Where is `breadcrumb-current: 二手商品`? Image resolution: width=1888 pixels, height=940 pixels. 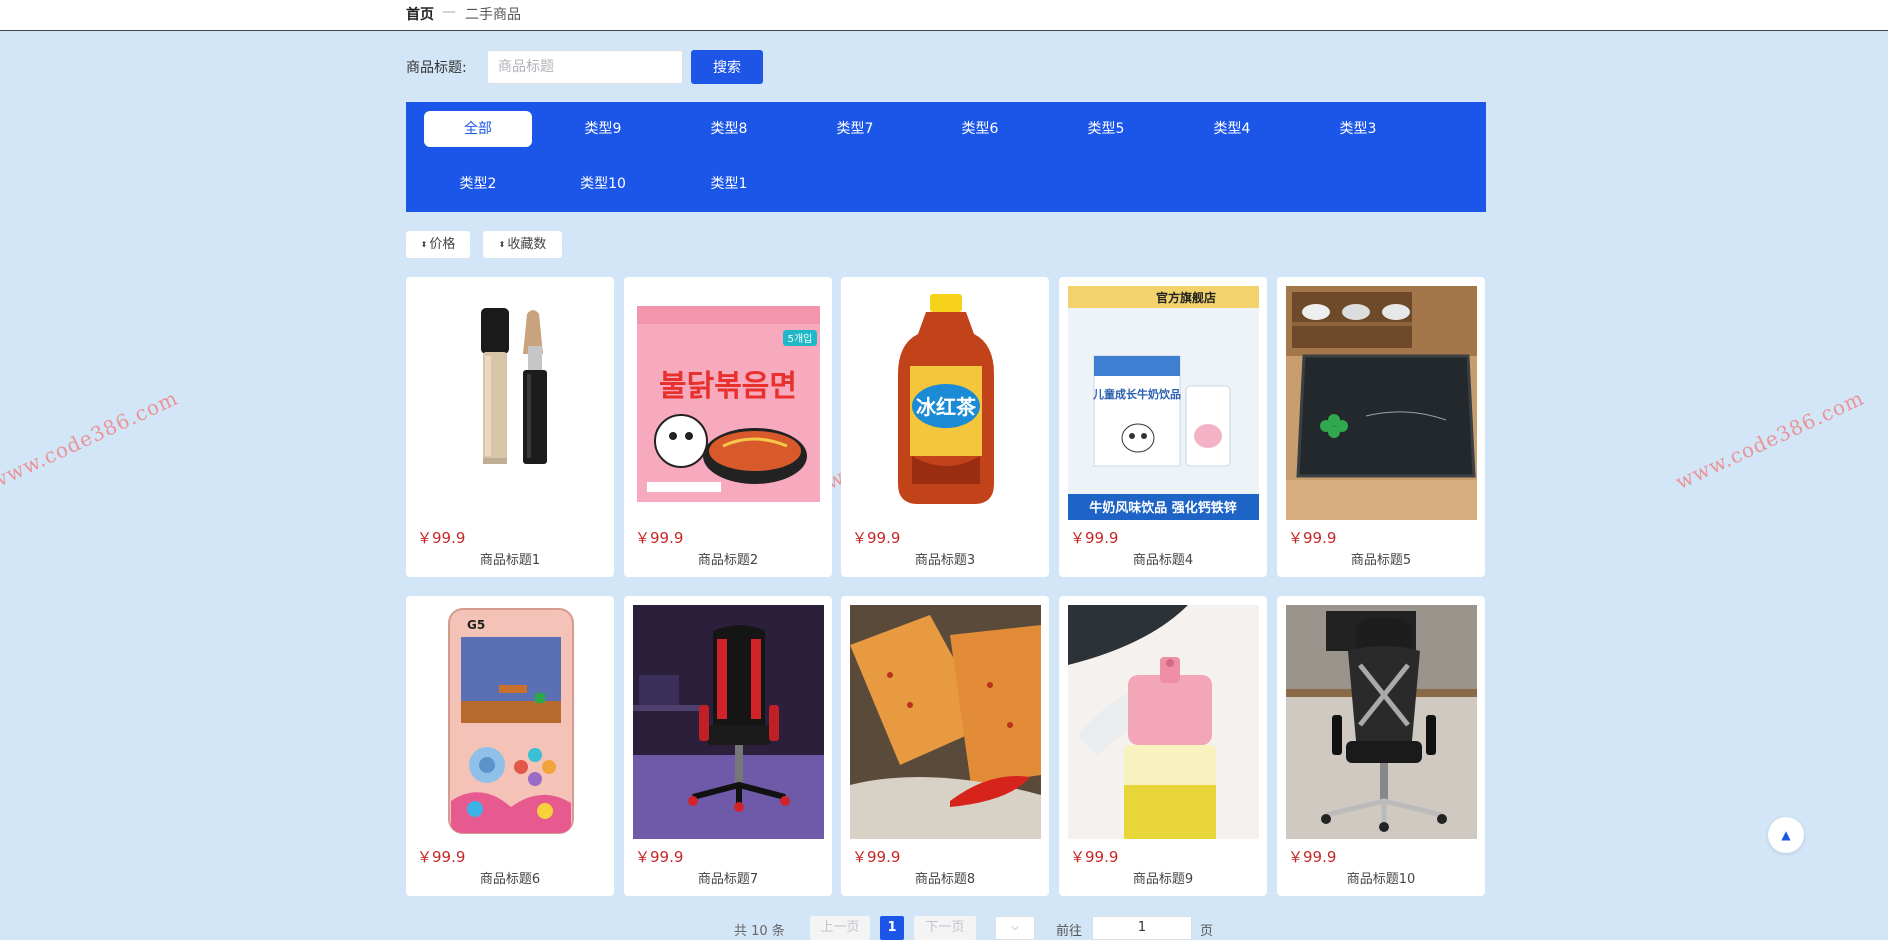 breadcrumb-current: 二手商品 is located at coordinates (493, 15).